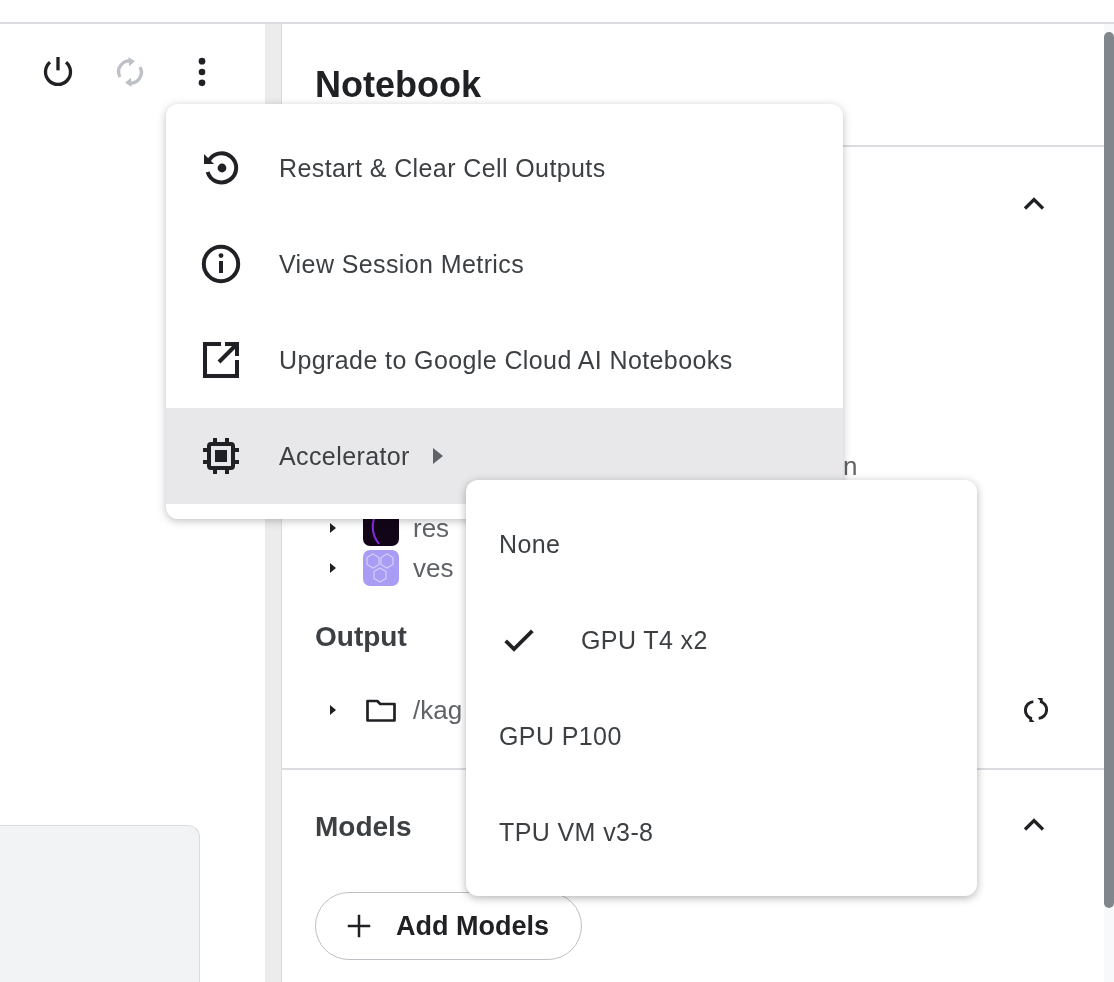 This screenshot has width=1114, height=982. What do you see at coordinates (504, 264) in the screenshot?
I see `menu-item: View Session Metrics` at bounding box center [504, 264].